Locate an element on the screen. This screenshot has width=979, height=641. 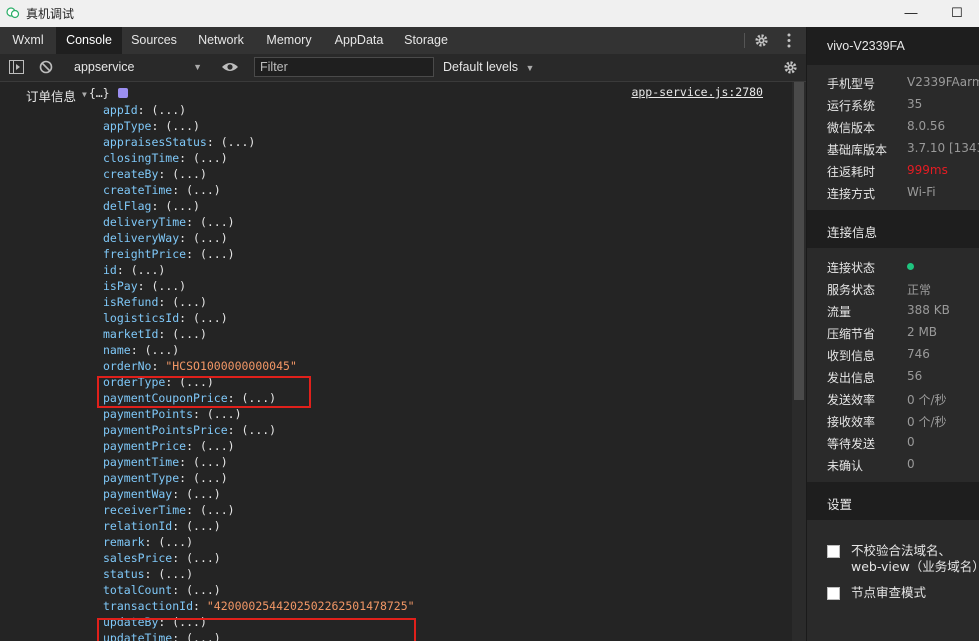
setting-label: 节点审查模式 is located at coordinates (915, 593).